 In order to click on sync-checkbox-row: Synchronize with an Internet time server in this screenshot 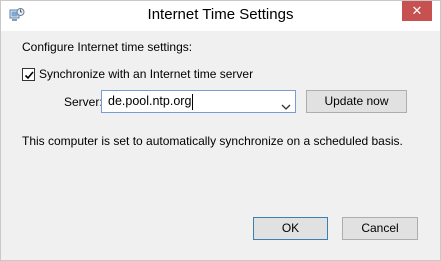, I will do `click(137, 74)`.